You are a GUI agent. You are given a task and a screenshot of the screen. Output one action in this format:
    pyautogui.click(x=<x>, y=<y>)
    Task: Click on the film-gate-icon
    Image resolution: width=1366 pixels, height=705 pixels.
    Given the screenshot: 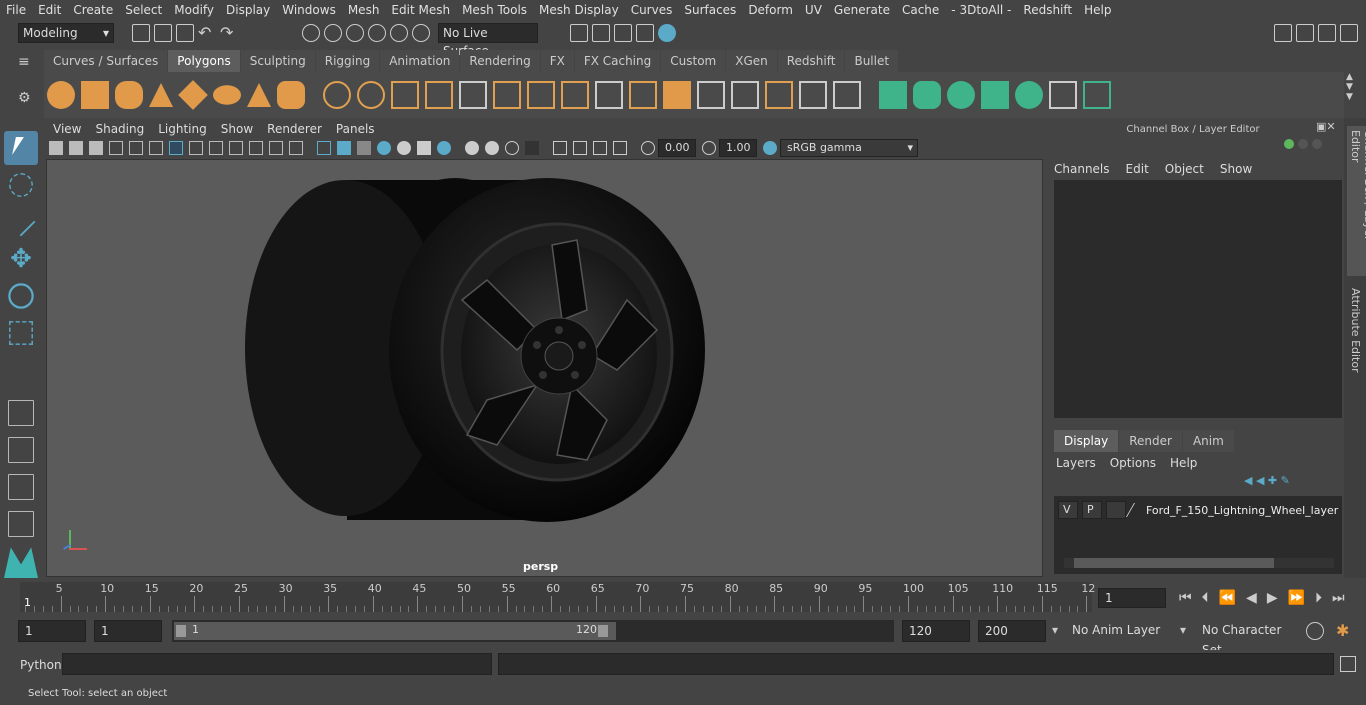 What is the action you would take?
    pyautogui.click(x=196, y=148)
    